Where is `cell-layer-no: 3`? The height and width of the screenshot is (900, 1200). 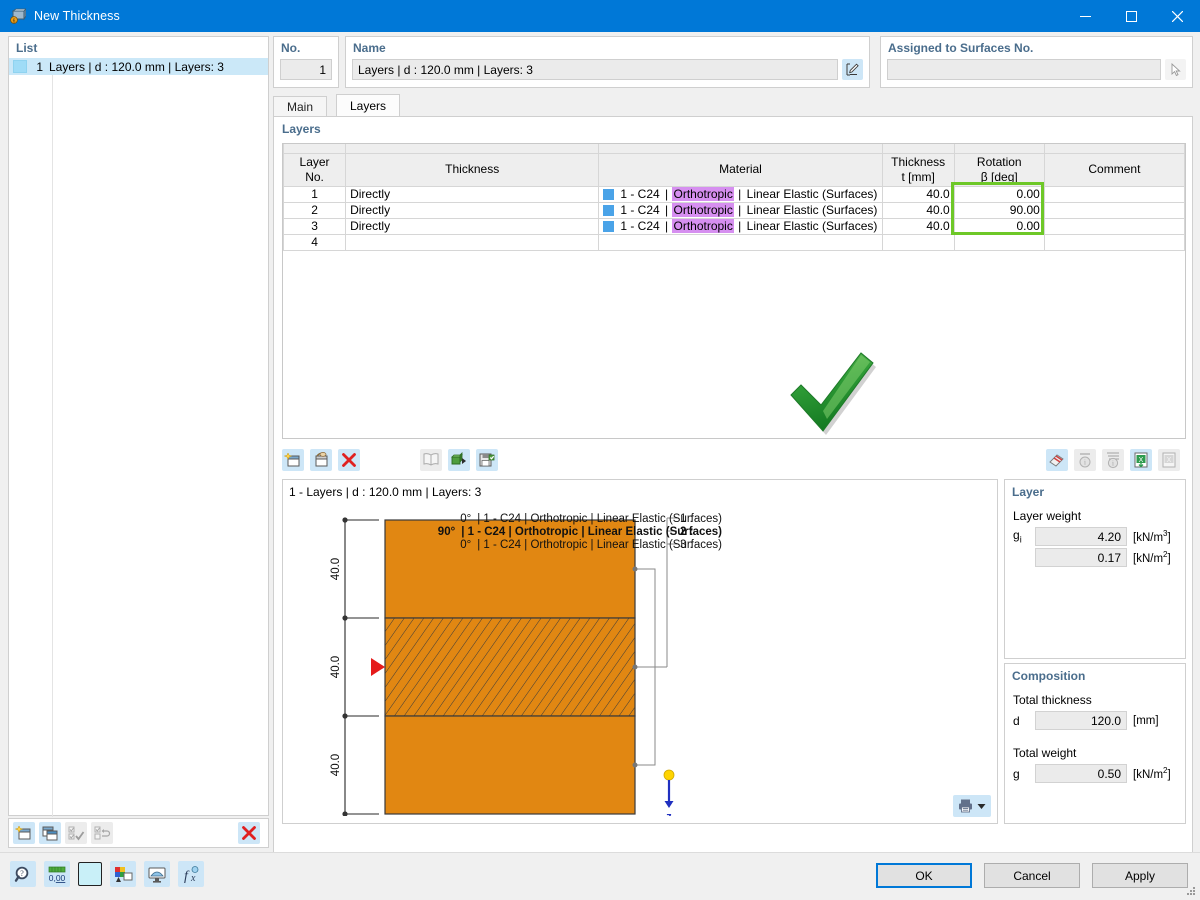
cell-layer-no: 3 is located at coordinates (314, 226).